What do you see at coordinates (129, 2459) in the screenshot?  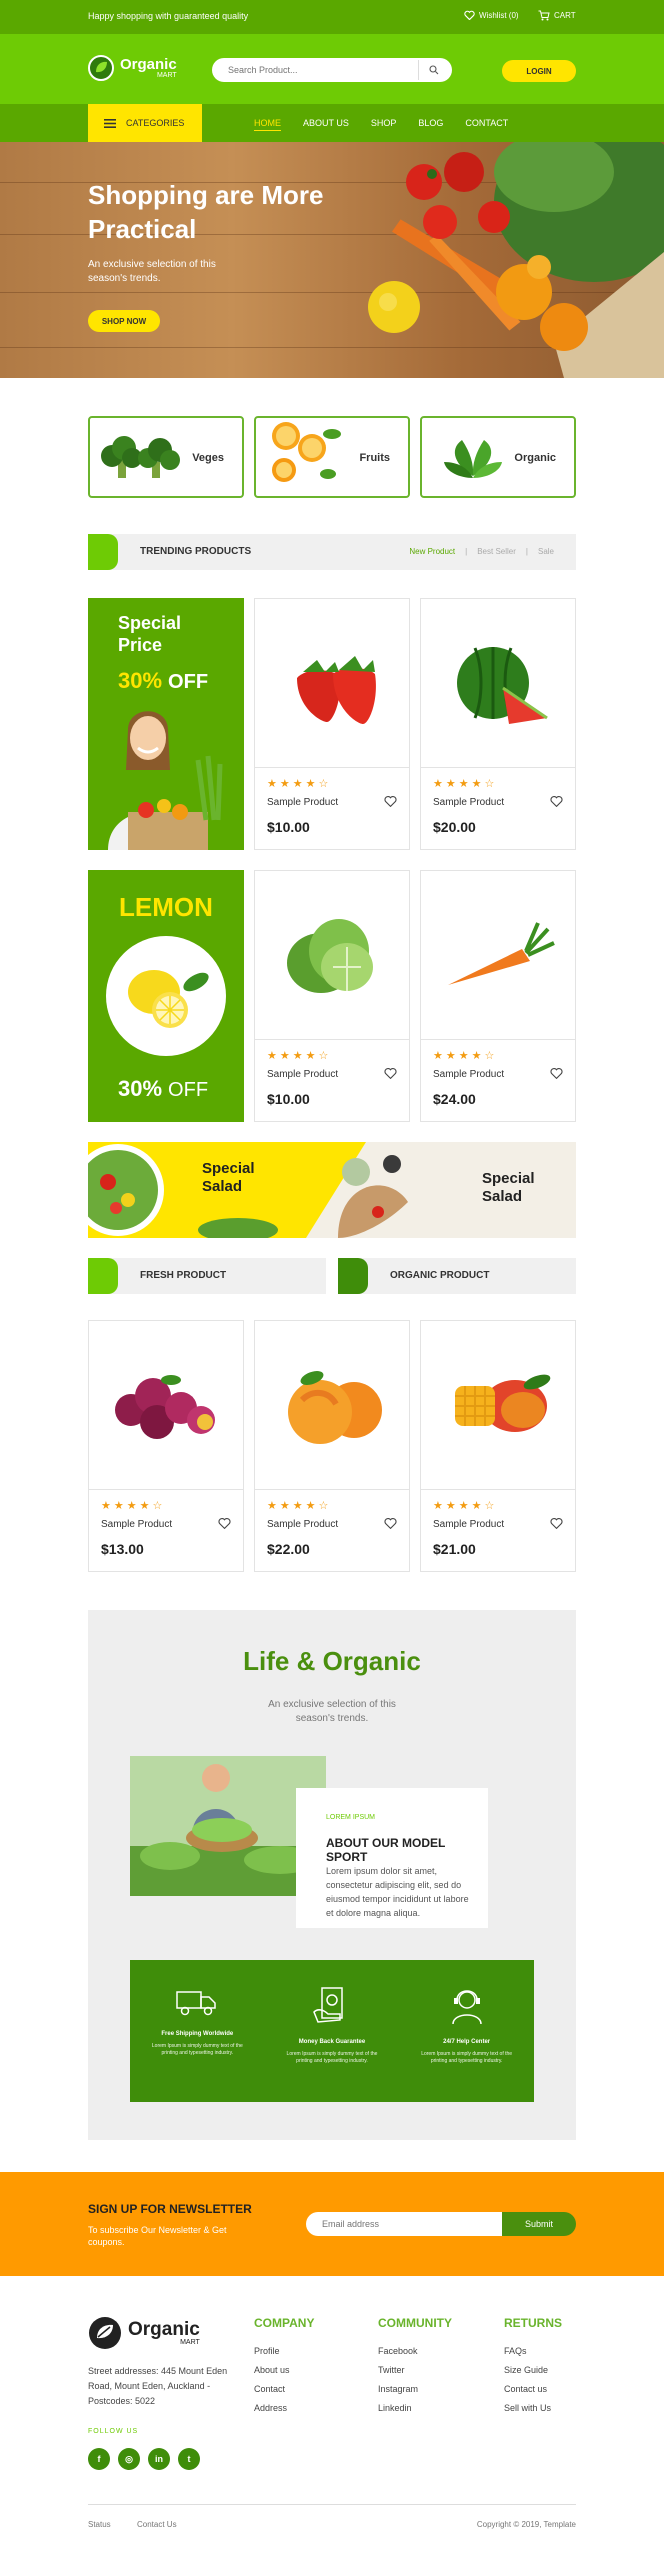 I see `instagram-icon: ◎` at bounding box center [129, 2459].